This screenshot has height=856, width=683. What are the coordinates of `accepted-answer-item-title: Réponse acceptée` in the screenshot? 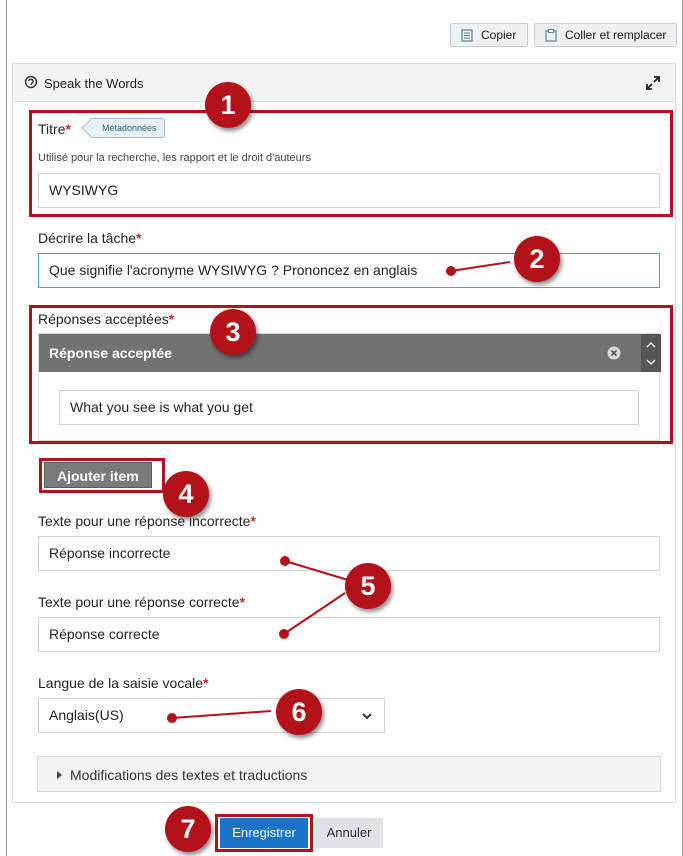 It's located at (110, 353).